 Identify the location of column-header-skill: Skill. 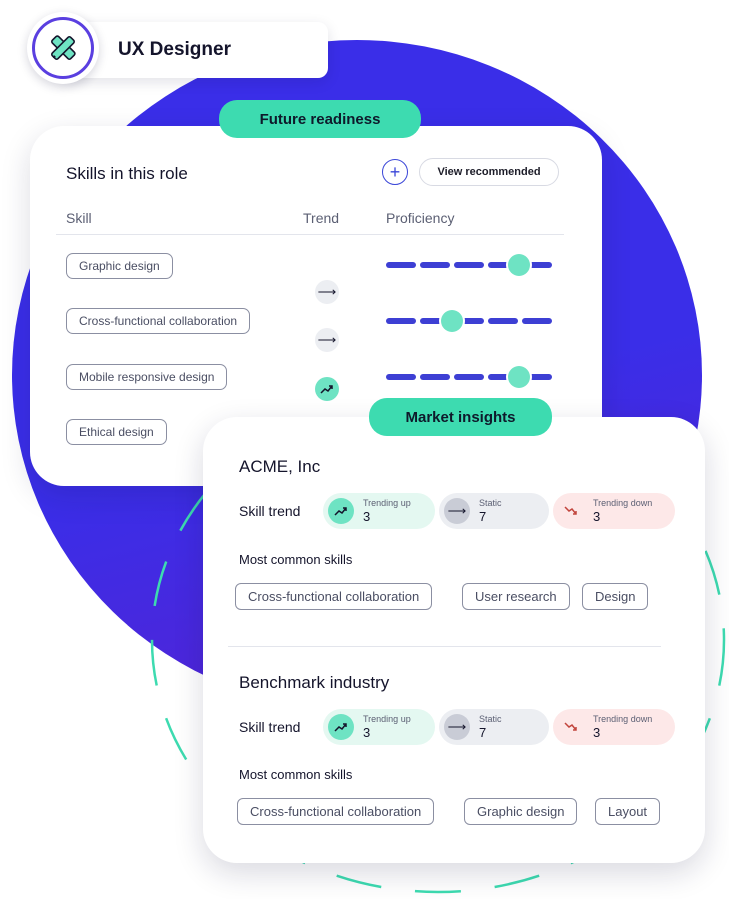
(79, 218).